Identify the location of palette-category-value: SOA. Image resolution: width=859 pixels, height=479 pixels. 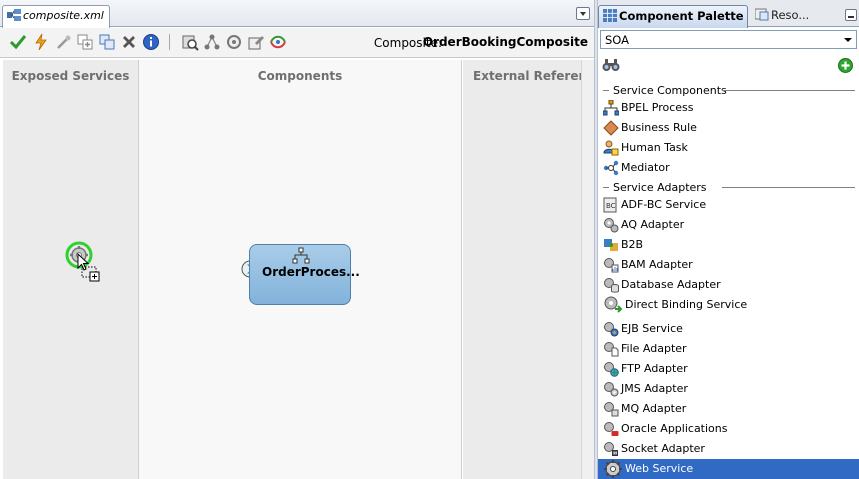
(617, 40).